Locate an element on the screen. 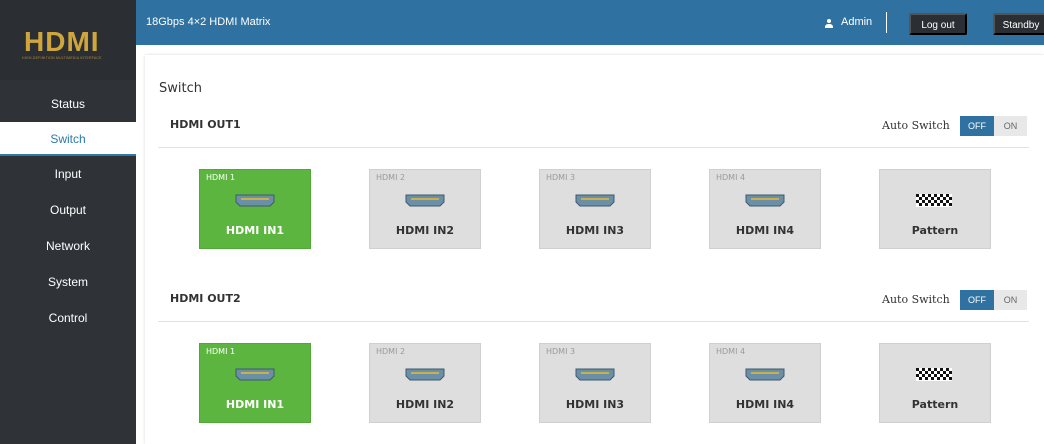 The image size is (1044, 444). output-label: HDMI OUT2 is located at coordinates (205, 298).